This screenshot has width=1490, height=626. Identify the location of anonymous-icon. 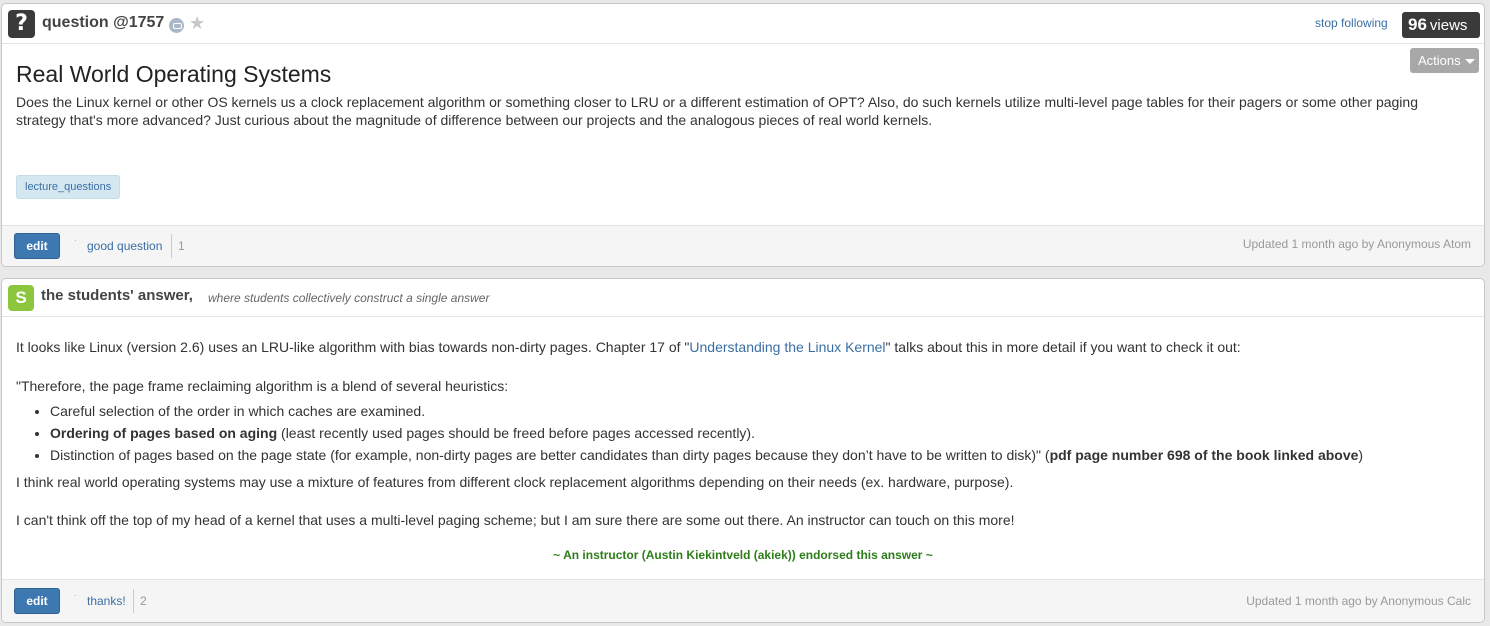
(176, 25).